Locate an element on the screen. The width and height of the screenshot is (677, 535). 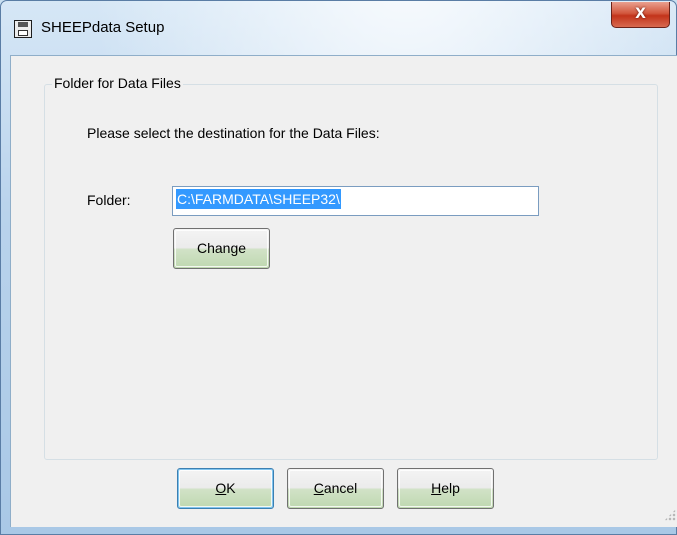
ok-button: OK is located at coordinates (225, 488).